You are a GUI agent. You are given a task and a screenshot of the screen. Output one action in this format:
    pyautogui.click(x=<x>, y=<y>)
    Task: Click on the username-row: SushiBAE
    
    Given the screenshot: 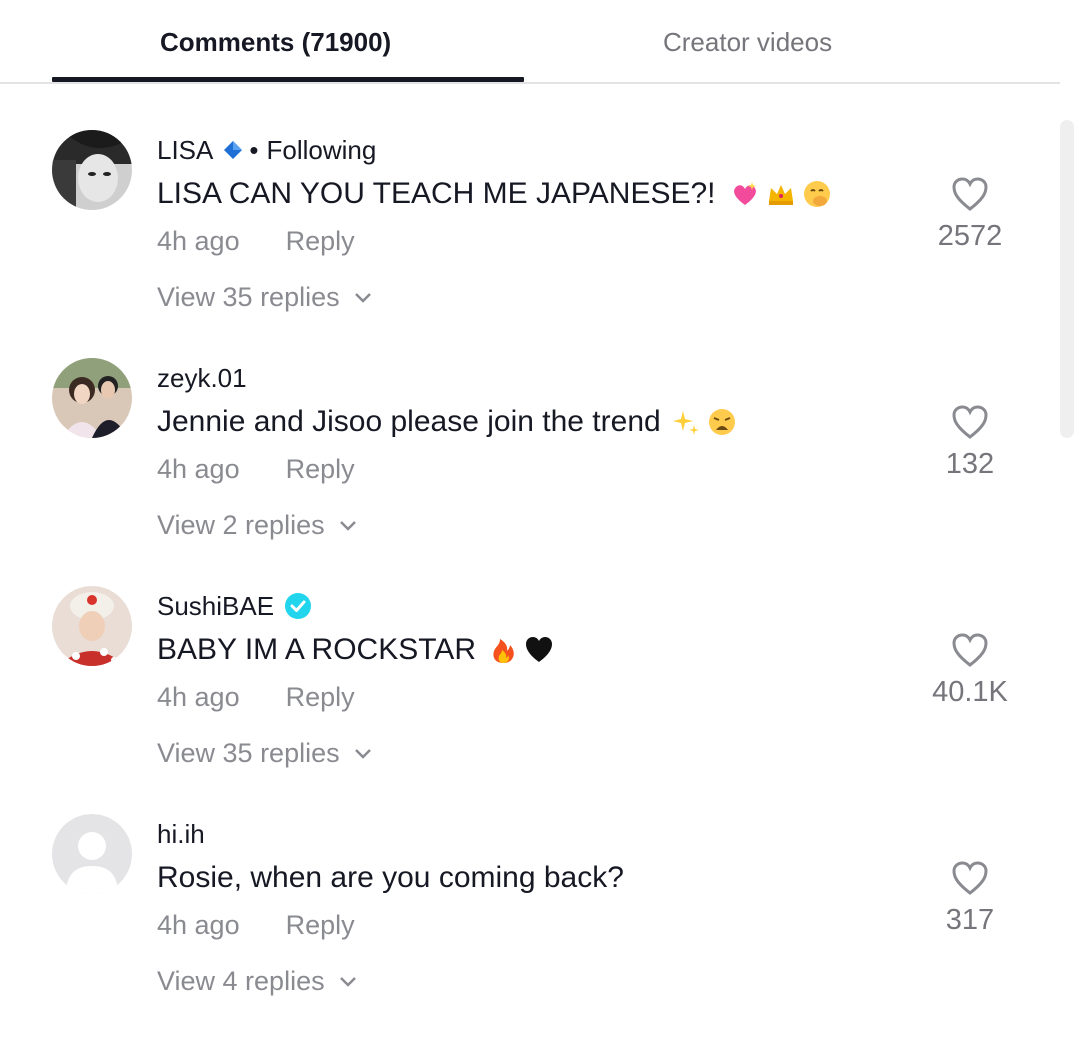 What is the action you would take?
    pyautogui.click(x=234, y=606)
    